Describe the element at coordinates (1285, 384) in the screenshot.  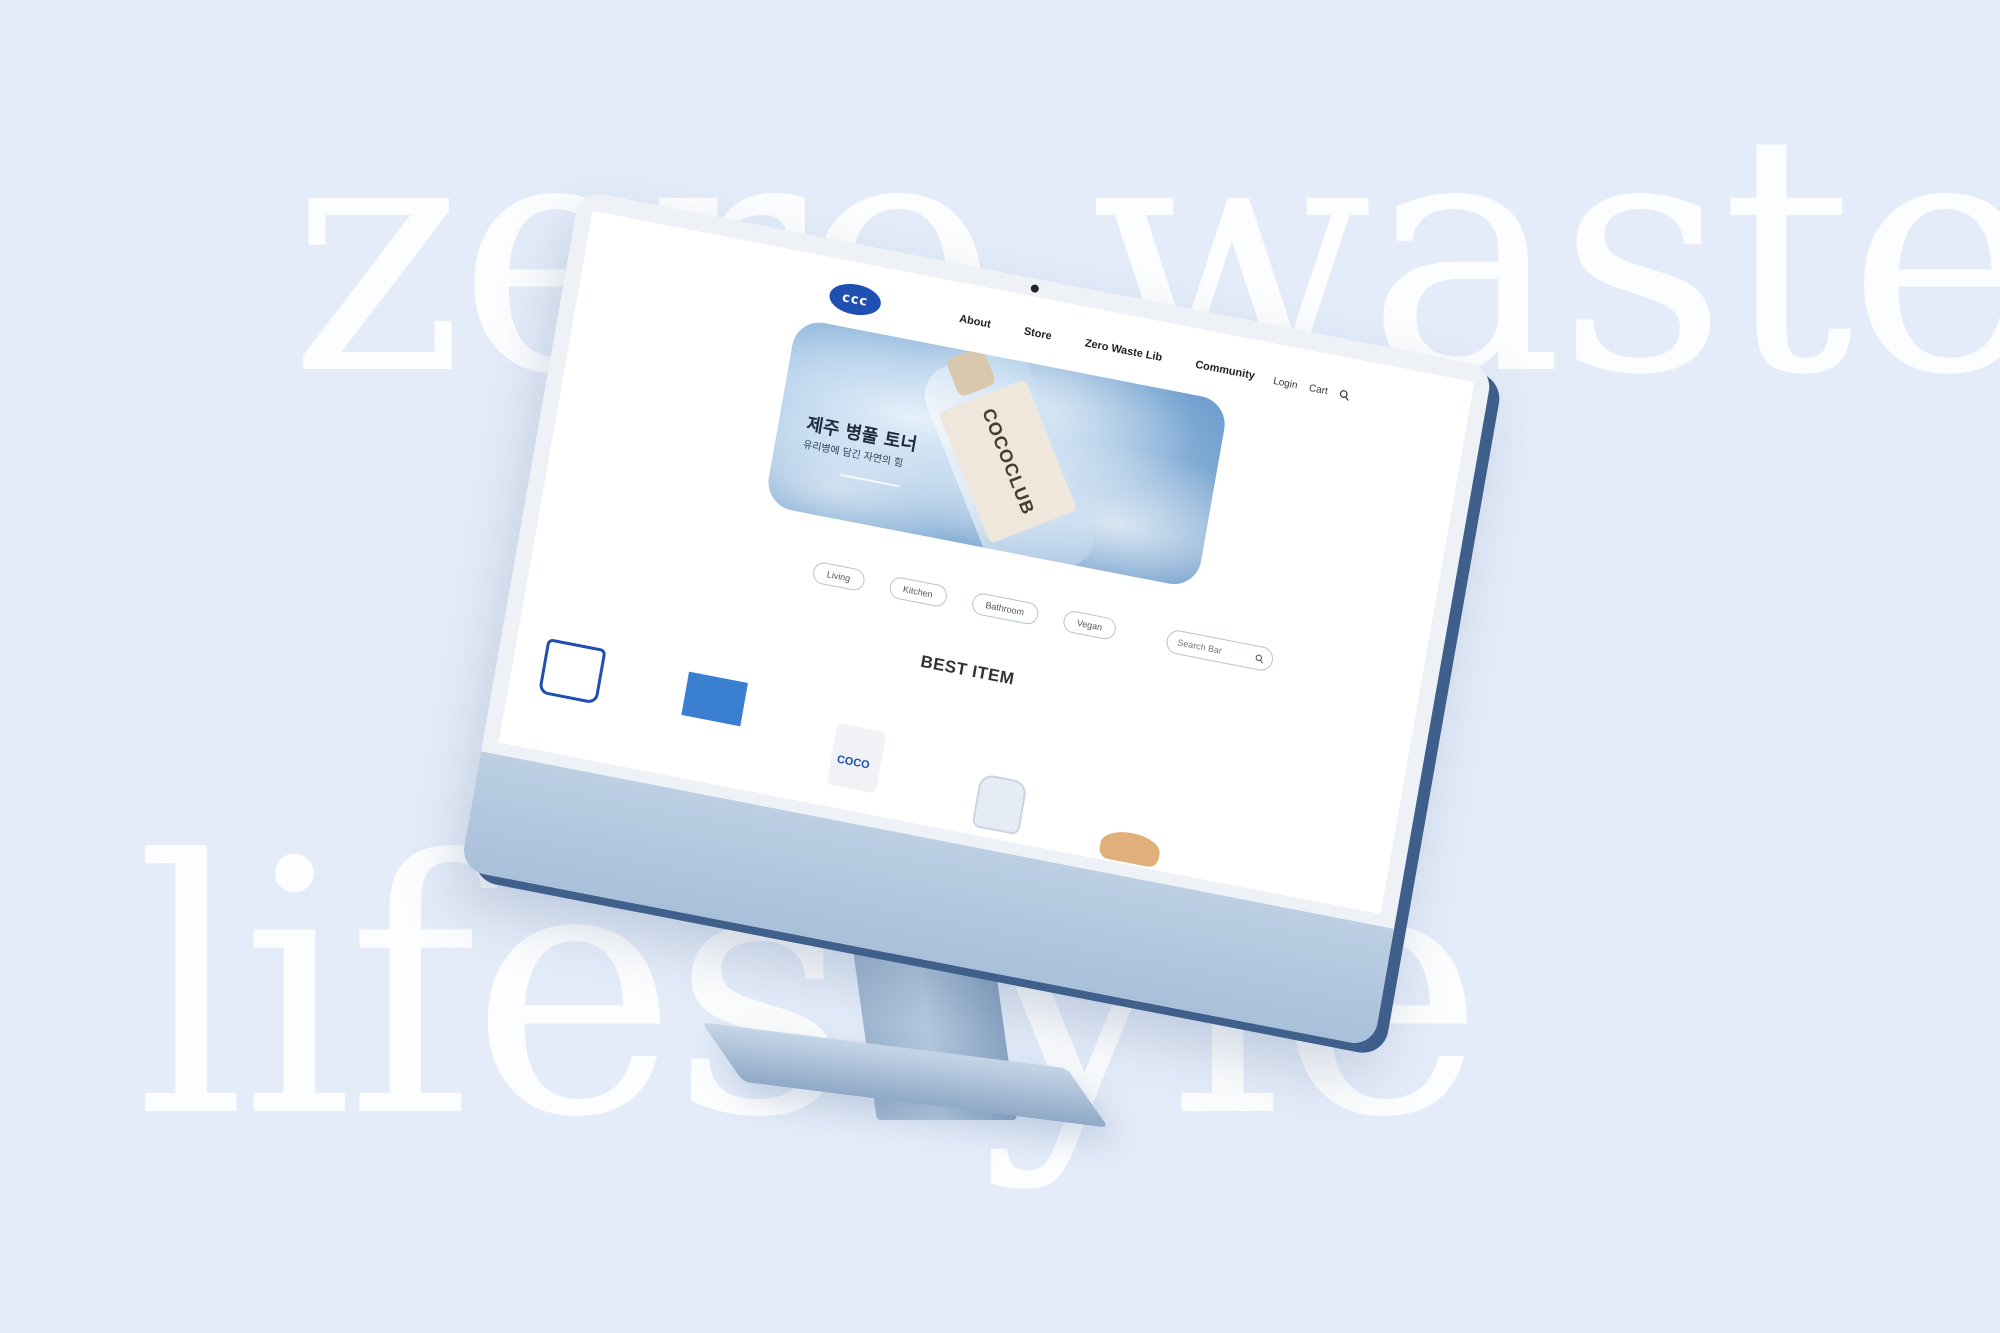
I see `login-link: Login` at that location.